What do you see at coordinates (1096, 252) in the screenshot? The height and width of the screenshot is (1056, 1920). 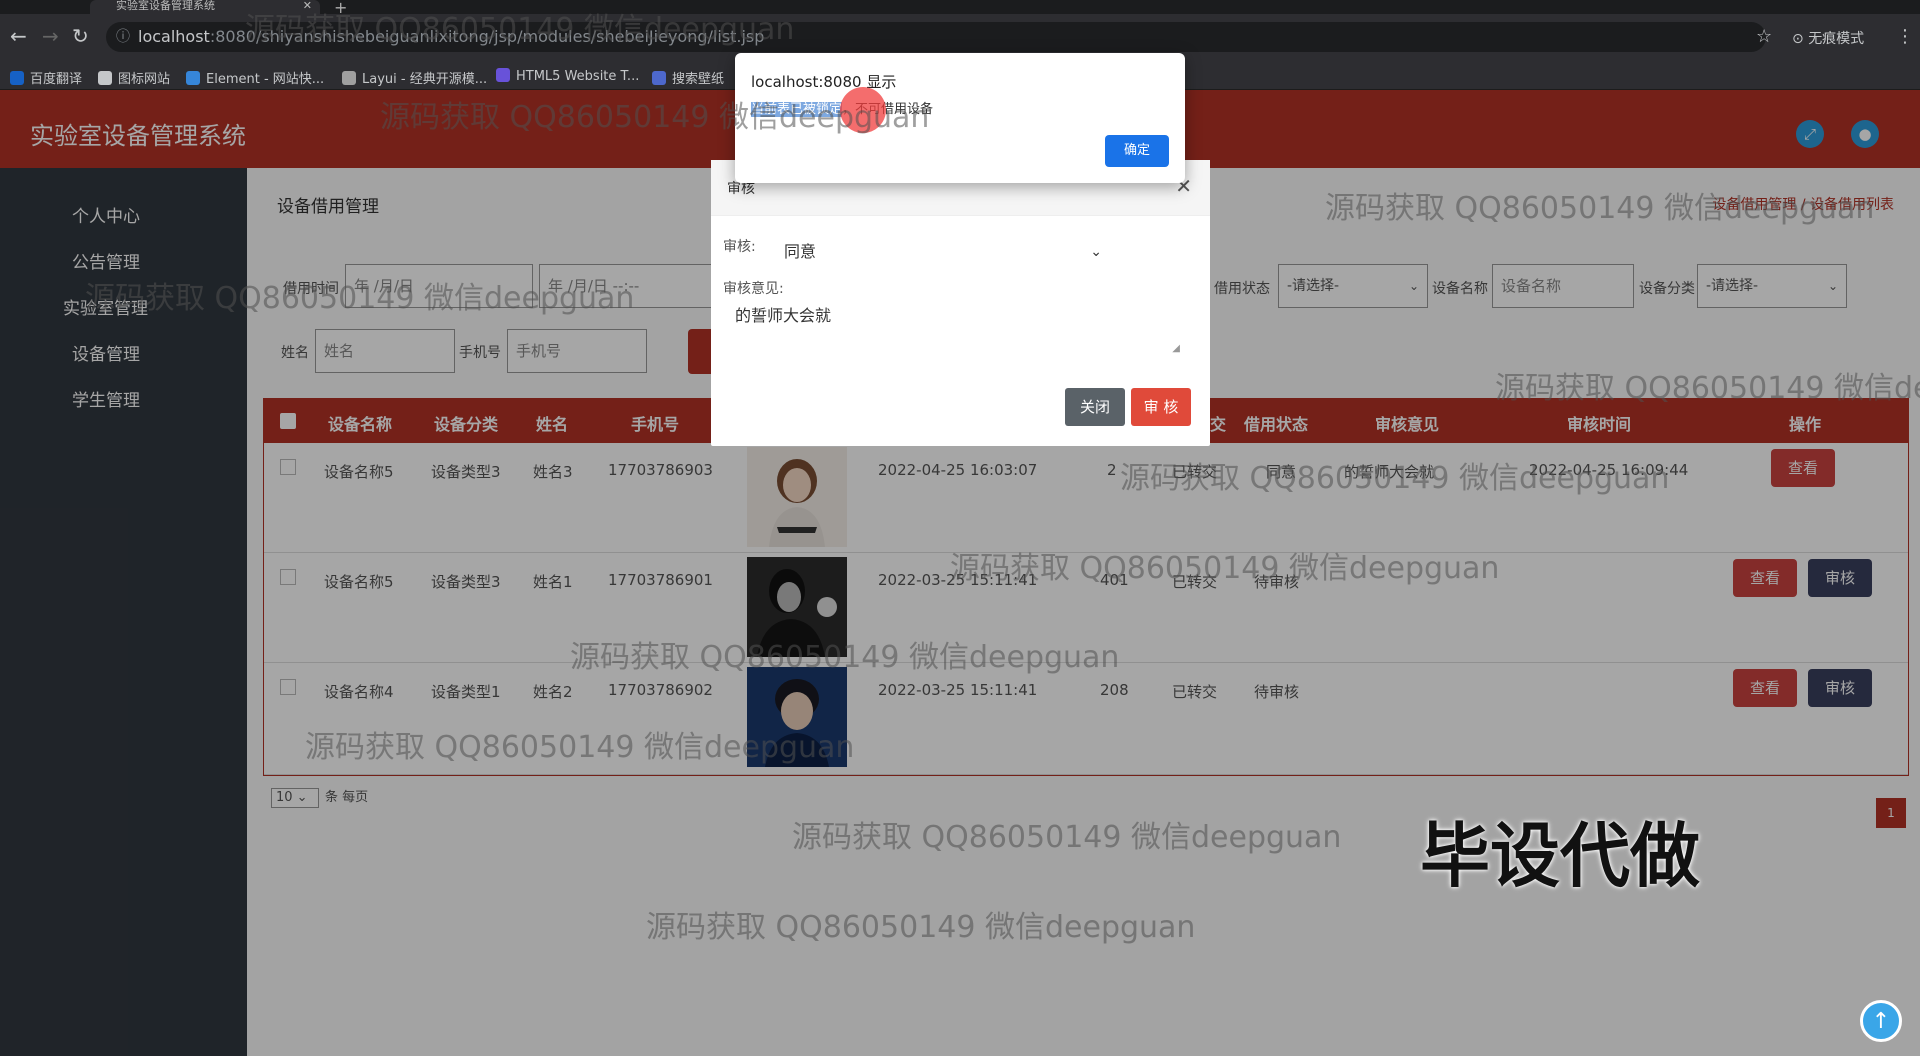 I see `chevron-down-icon: ⌄` at bounding box center [1096, 252].